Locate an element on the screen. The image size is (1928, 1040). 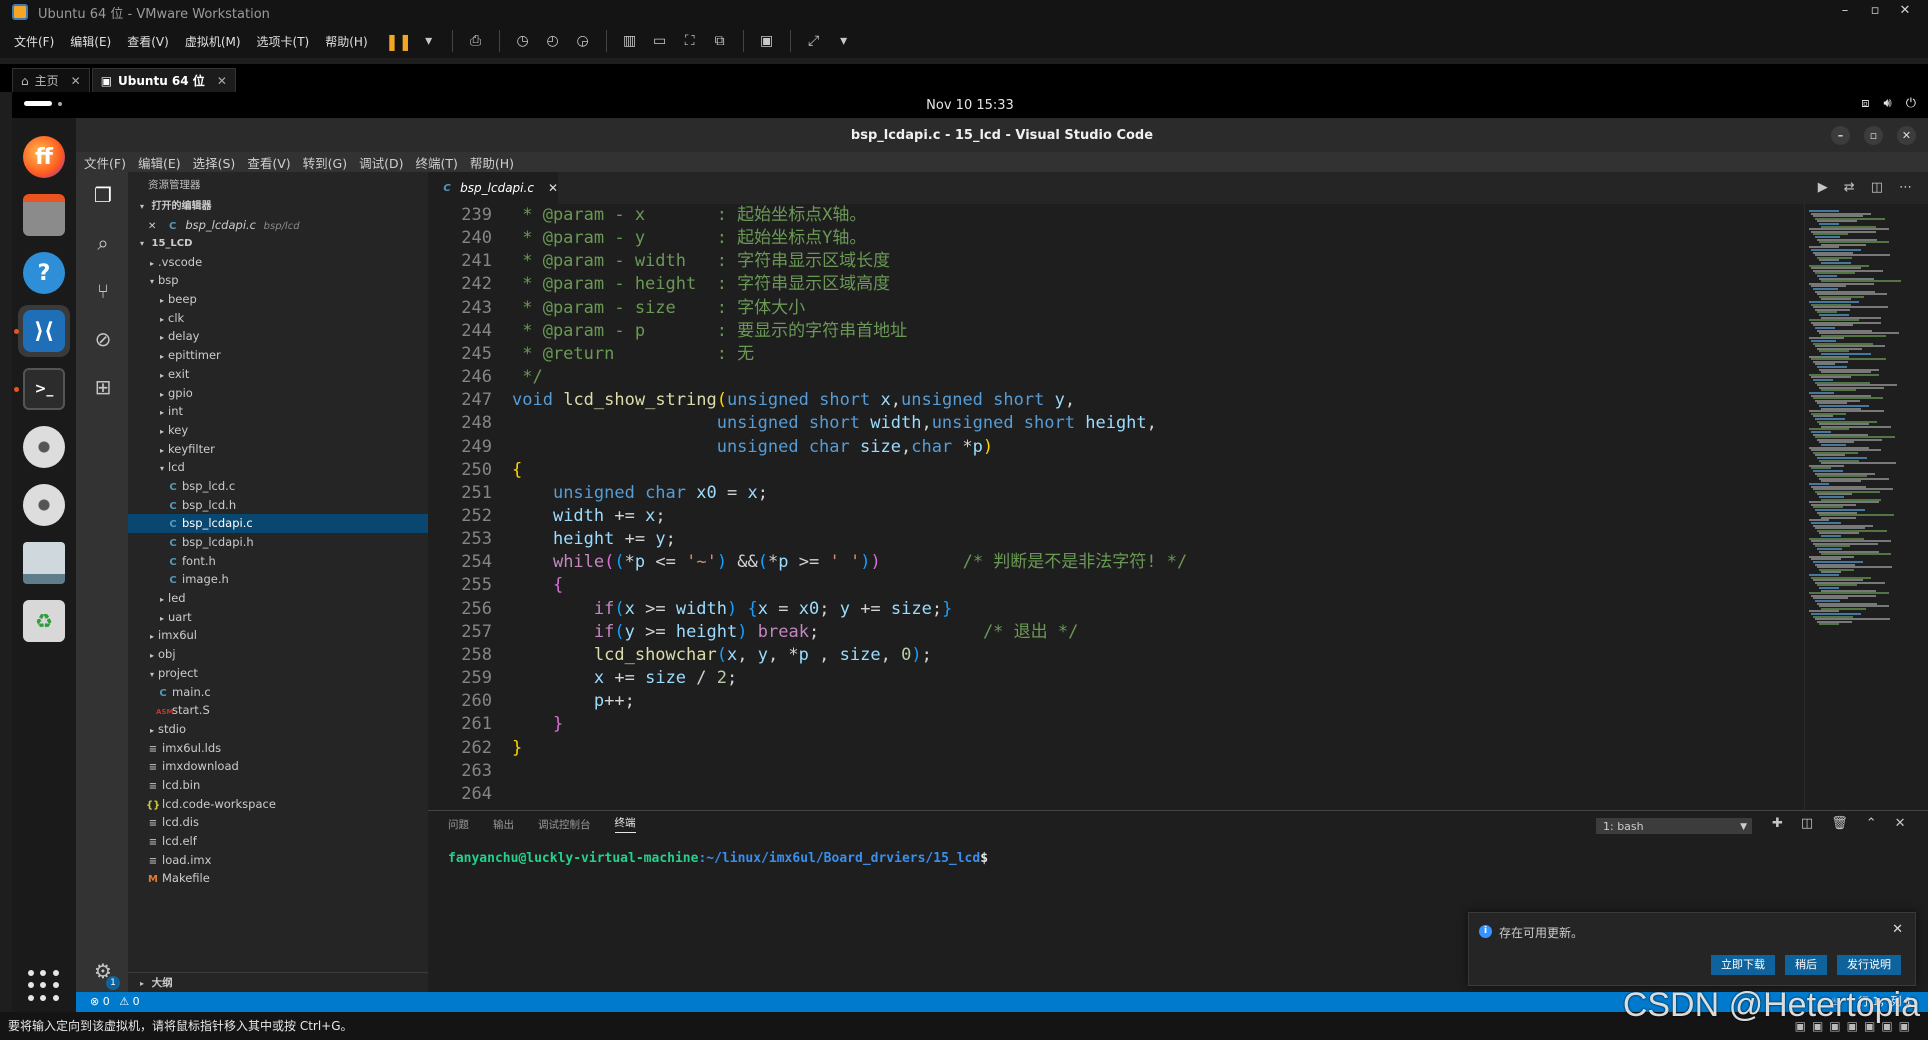
tree-file: ≡ lcd.dis is located at coordinates (278, 822).